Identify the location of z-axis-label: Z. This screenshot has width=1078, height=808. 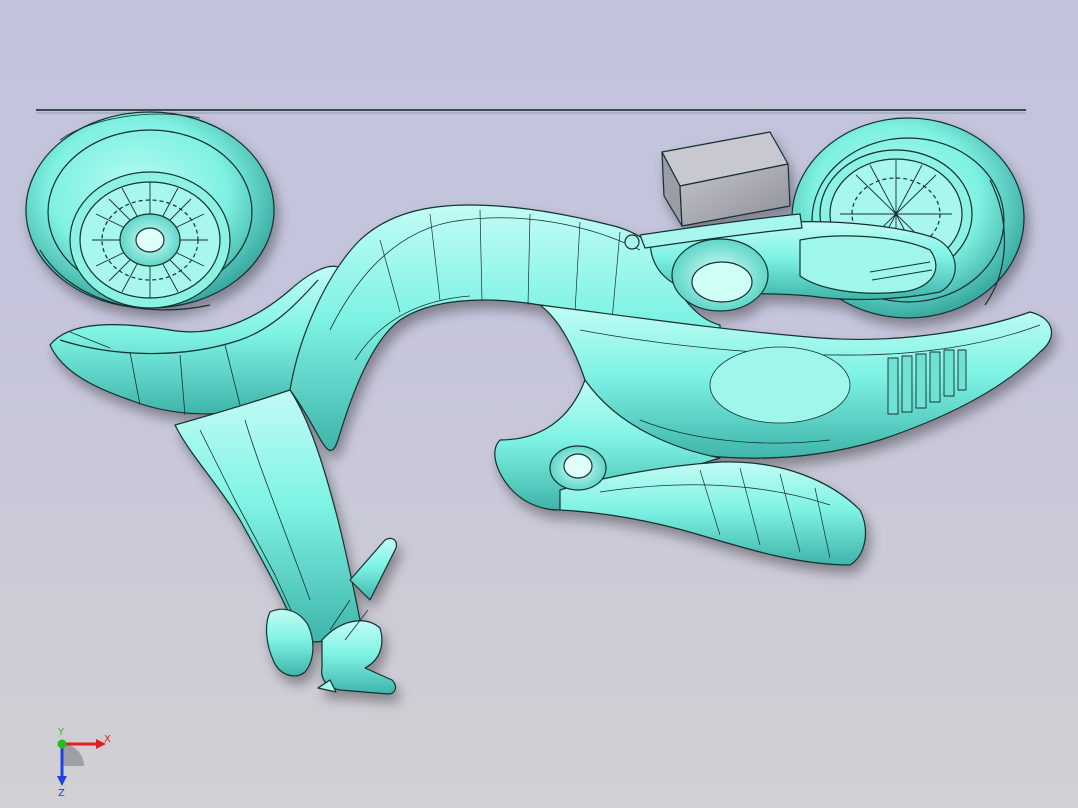
(61, 793).